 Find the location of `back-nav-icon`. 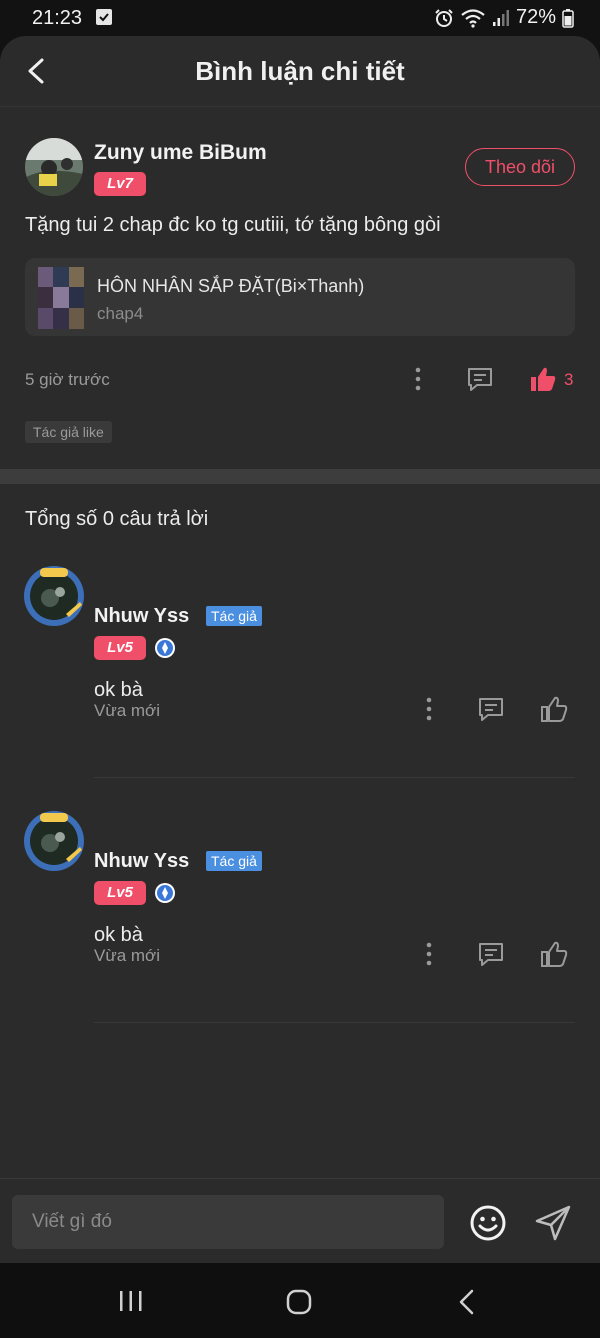

back-nav-icon is located at coordinates (467, 1302).